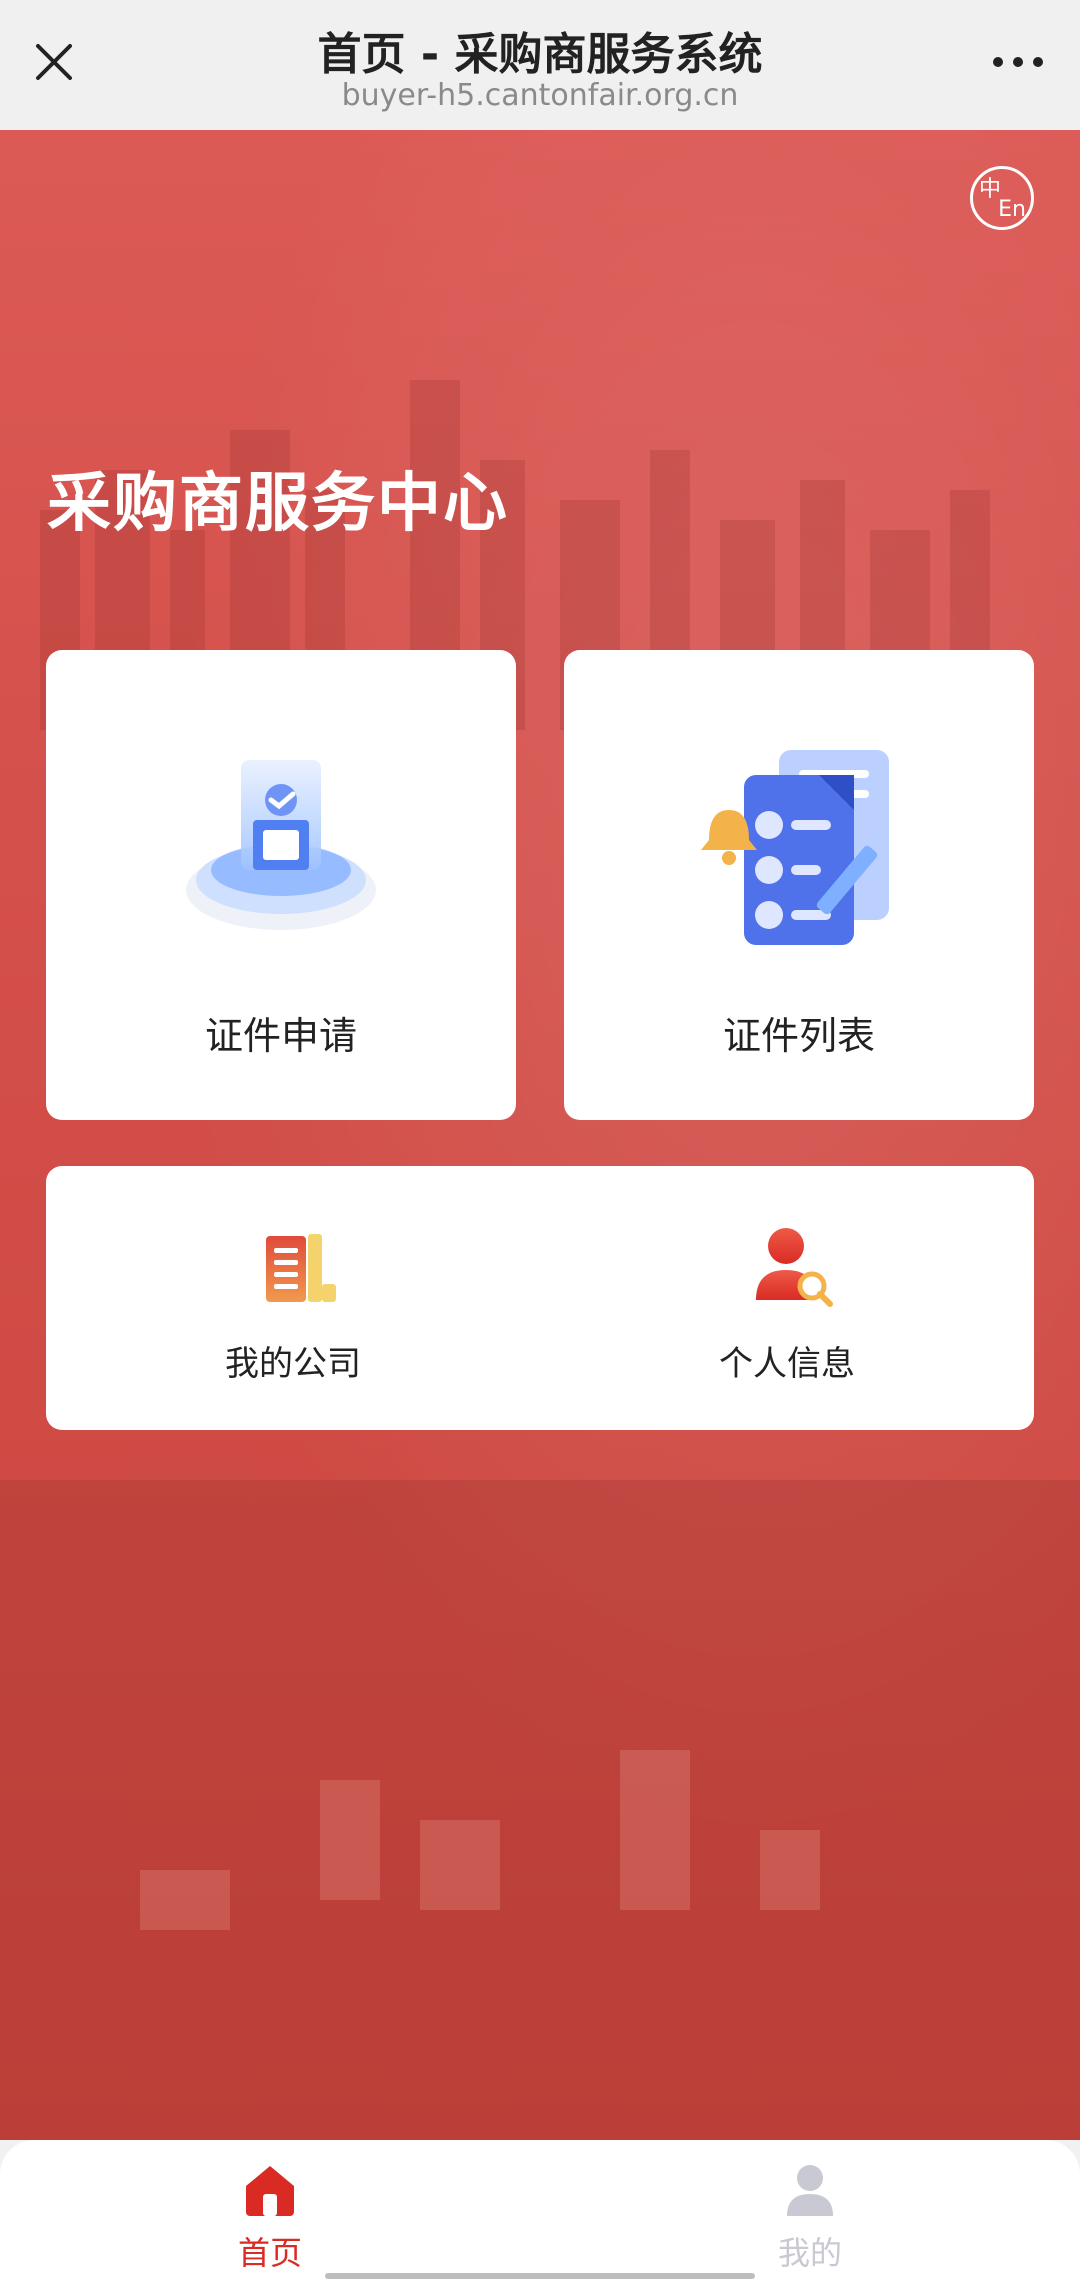 The width and height of the screenshot is (1080, 2286). I want to click on card-label: 证件列表, so click(798, 1036).